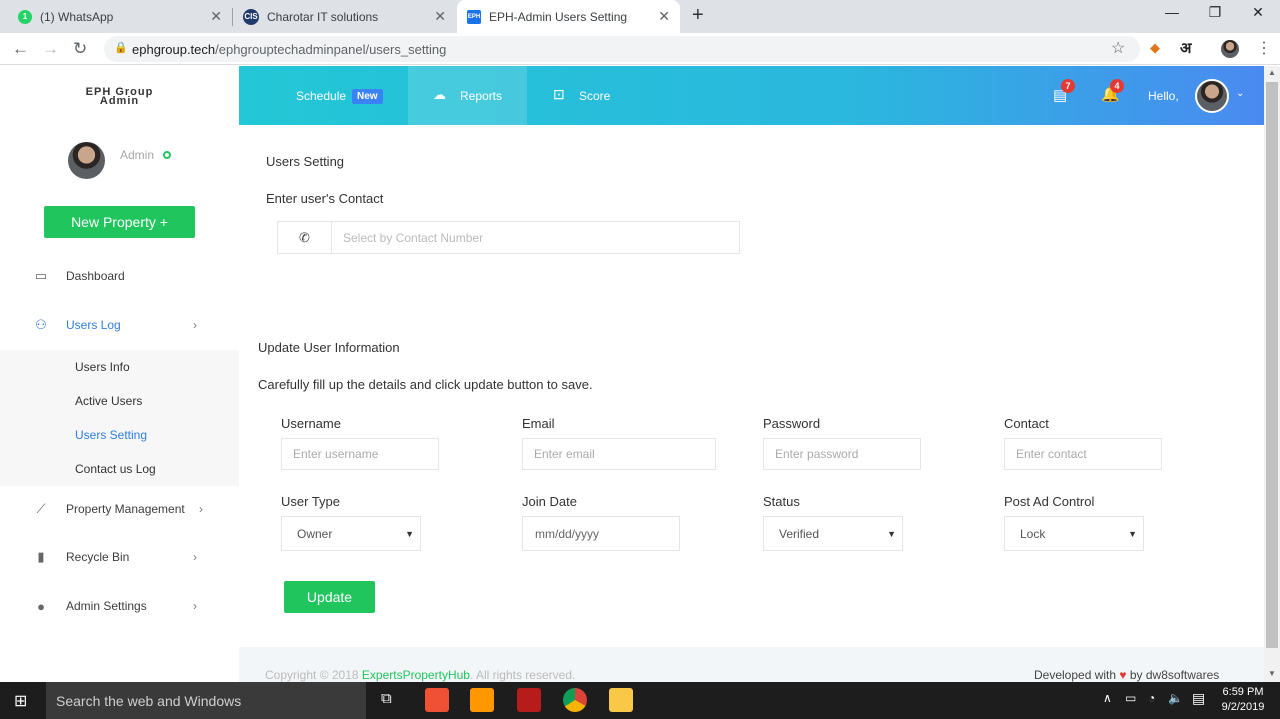 The width and height of the screenshot is (1280, 719). Describe the element at coordinates (482, 700) in the screenshot. I see `sublime-text-icon` at that location.